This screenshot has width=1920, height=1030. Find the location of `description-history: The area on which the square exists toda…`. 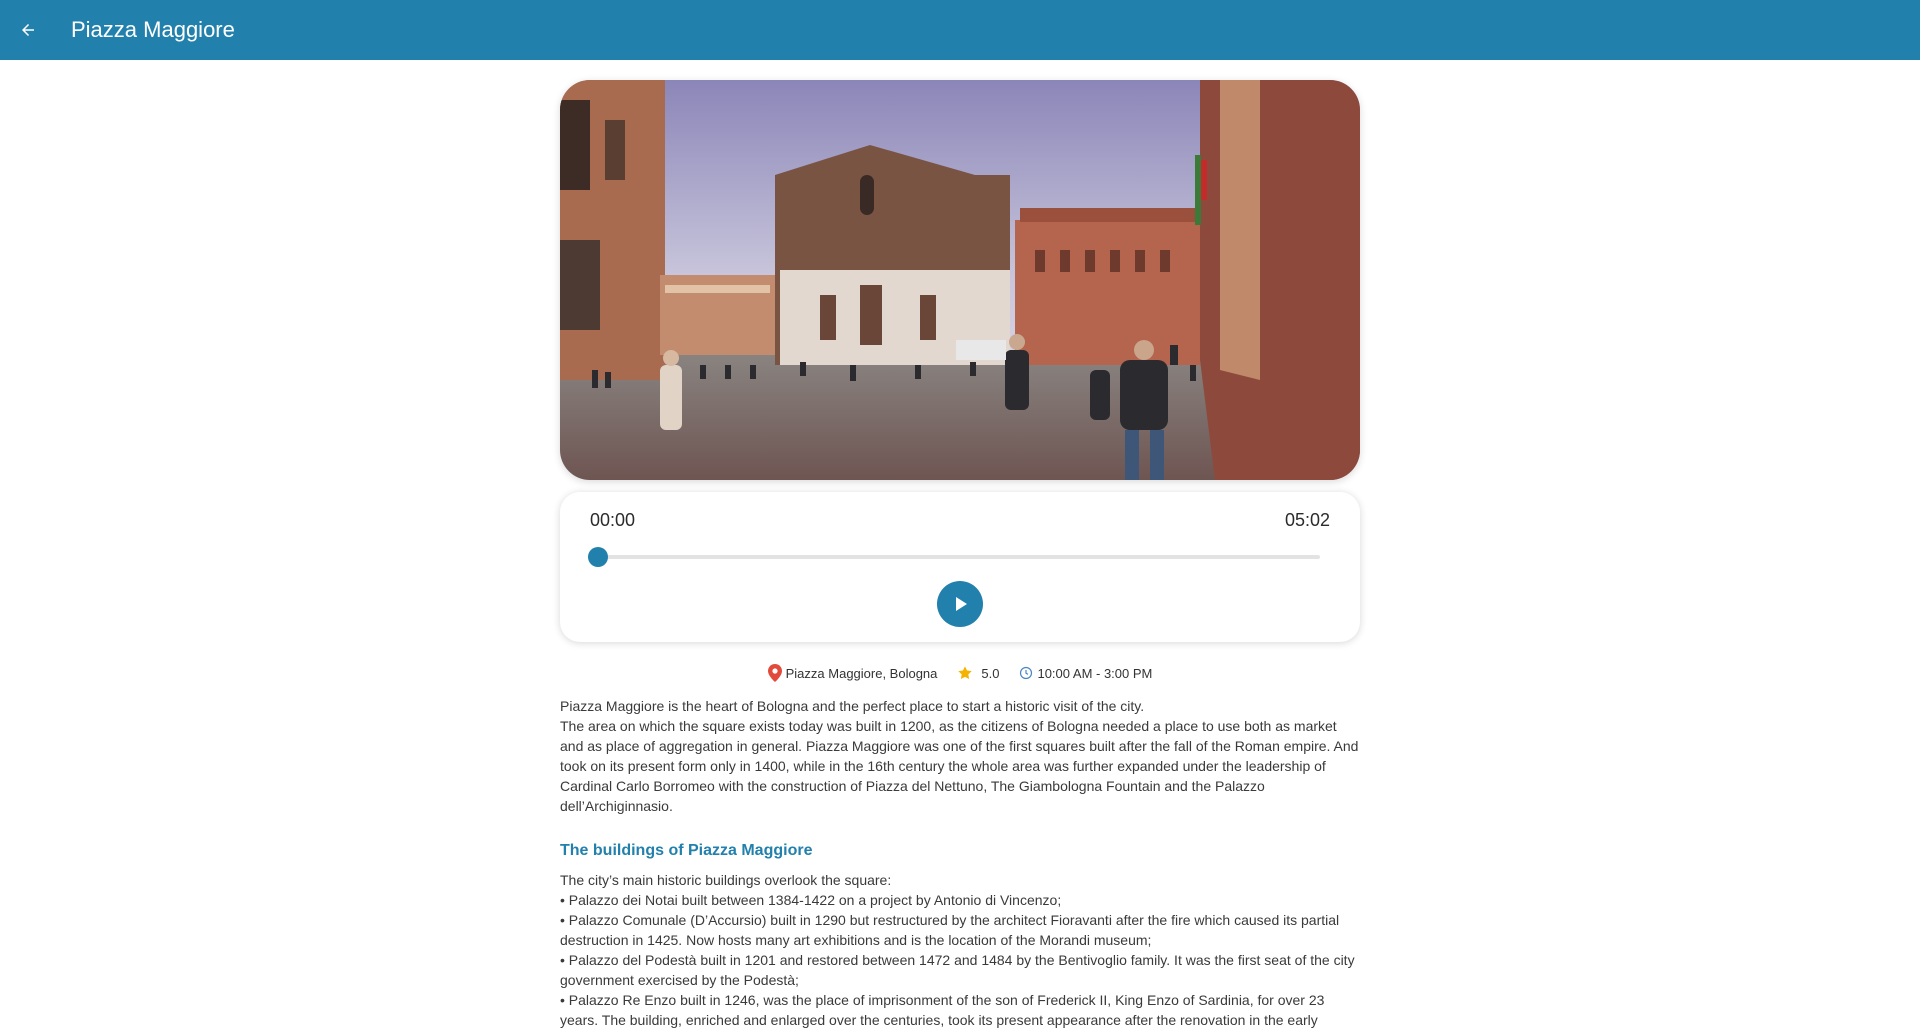

description-history: The area on which the square exists toda… is located at coordinates (959, 766).